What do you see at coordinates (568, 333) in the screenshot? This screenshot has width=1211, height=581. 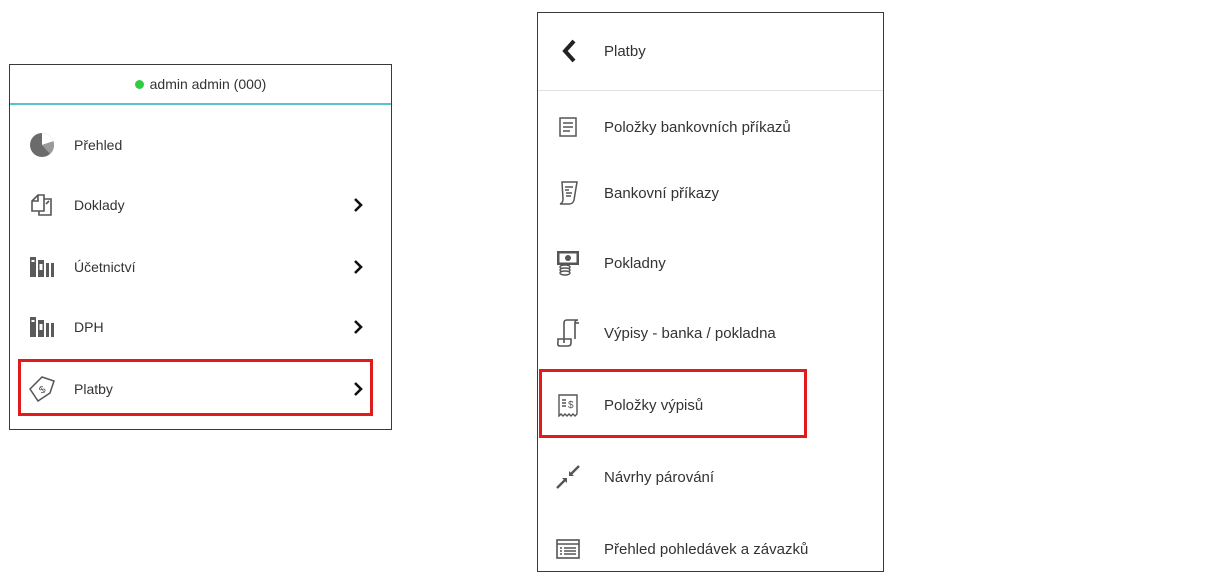 I see `scroll-icon` at bounding box center [568, 333].